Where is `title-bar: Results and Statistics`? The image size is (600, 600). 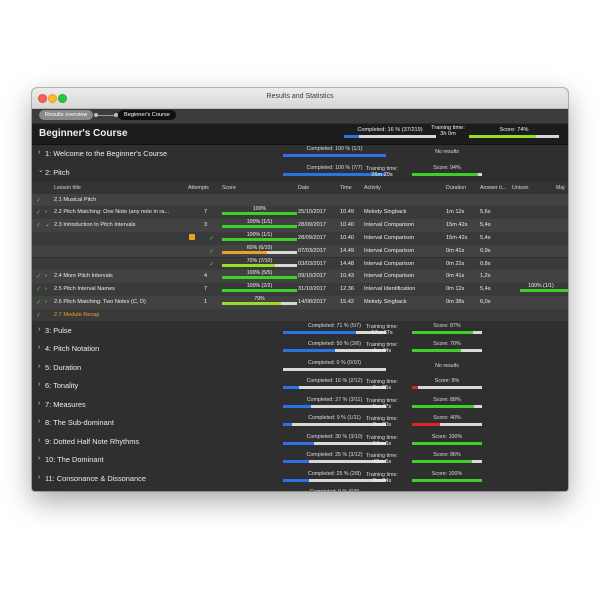
title-bar: Results and Statistics is located at coordinates (300, 98).